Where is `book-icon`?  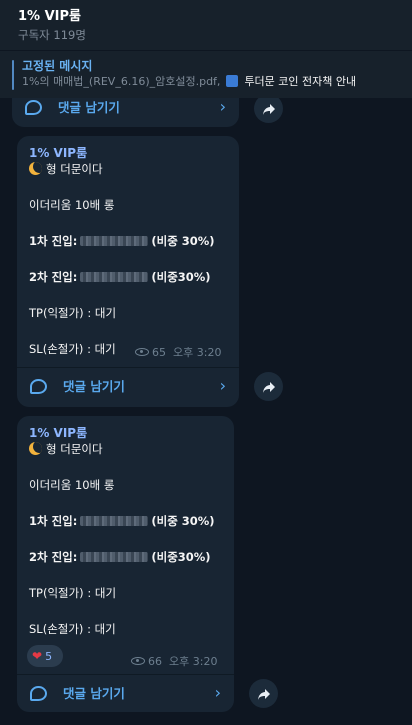
book-icon is located at coordinates (231, 81).